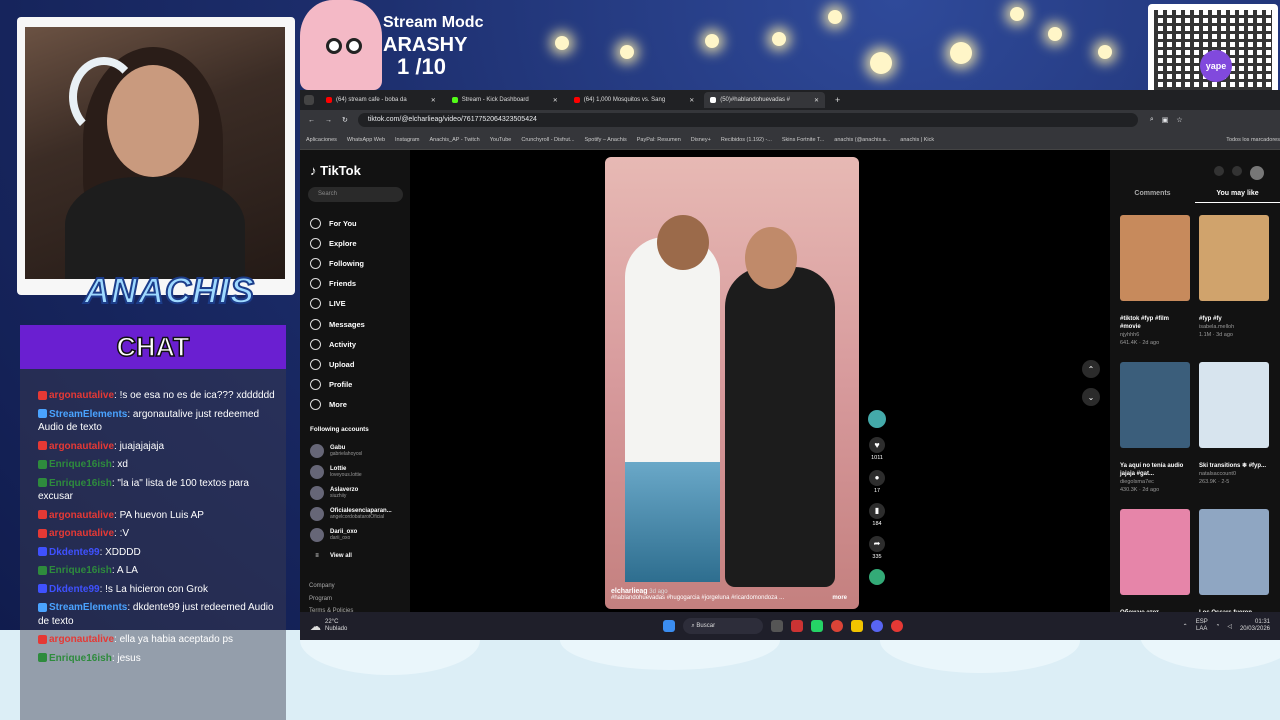 The width and height of the screenshot is (1280, 720). I want to click on search-input: Search, so click(355, 194).